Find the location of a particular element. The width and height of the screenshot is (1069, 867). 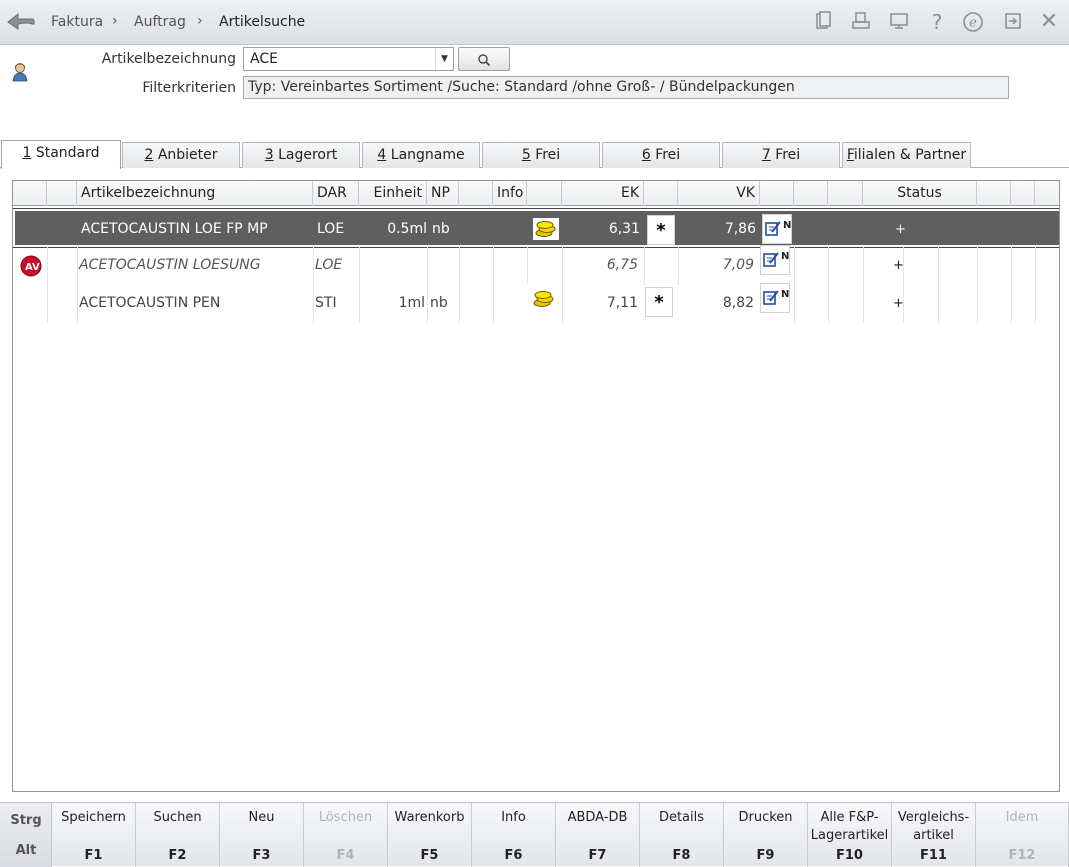

back-arrow-icon is located at coordinates (21, 21).